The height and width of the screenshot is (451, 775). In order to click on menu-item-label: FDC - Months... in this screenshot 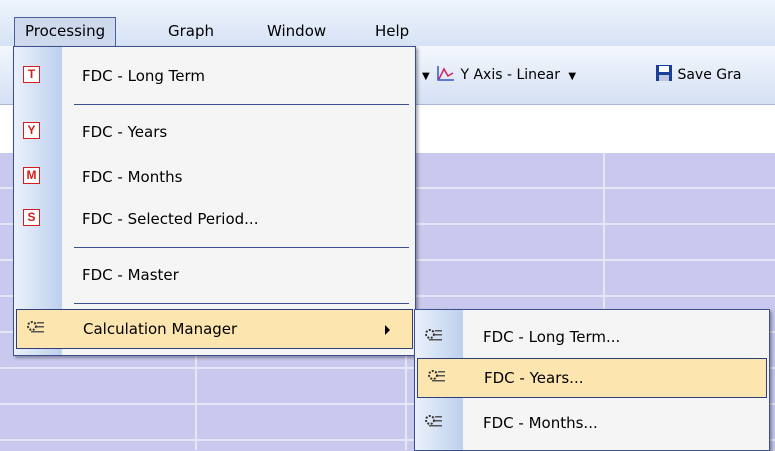, I will do `click(540, 423)`.